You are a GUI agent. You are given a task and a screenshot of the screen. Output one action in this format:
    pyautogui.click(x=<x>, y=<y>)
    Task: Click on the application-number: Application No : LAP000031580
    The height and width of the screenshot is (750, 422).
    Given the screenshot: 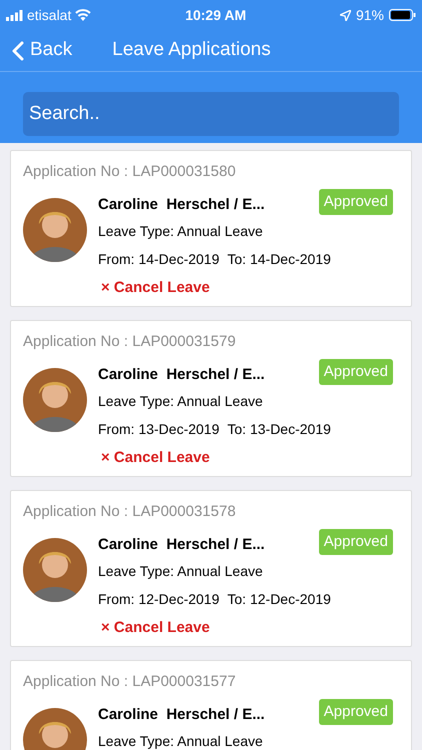 What is the action you would take?
    pyautogui.click(x=130, y=172)
    